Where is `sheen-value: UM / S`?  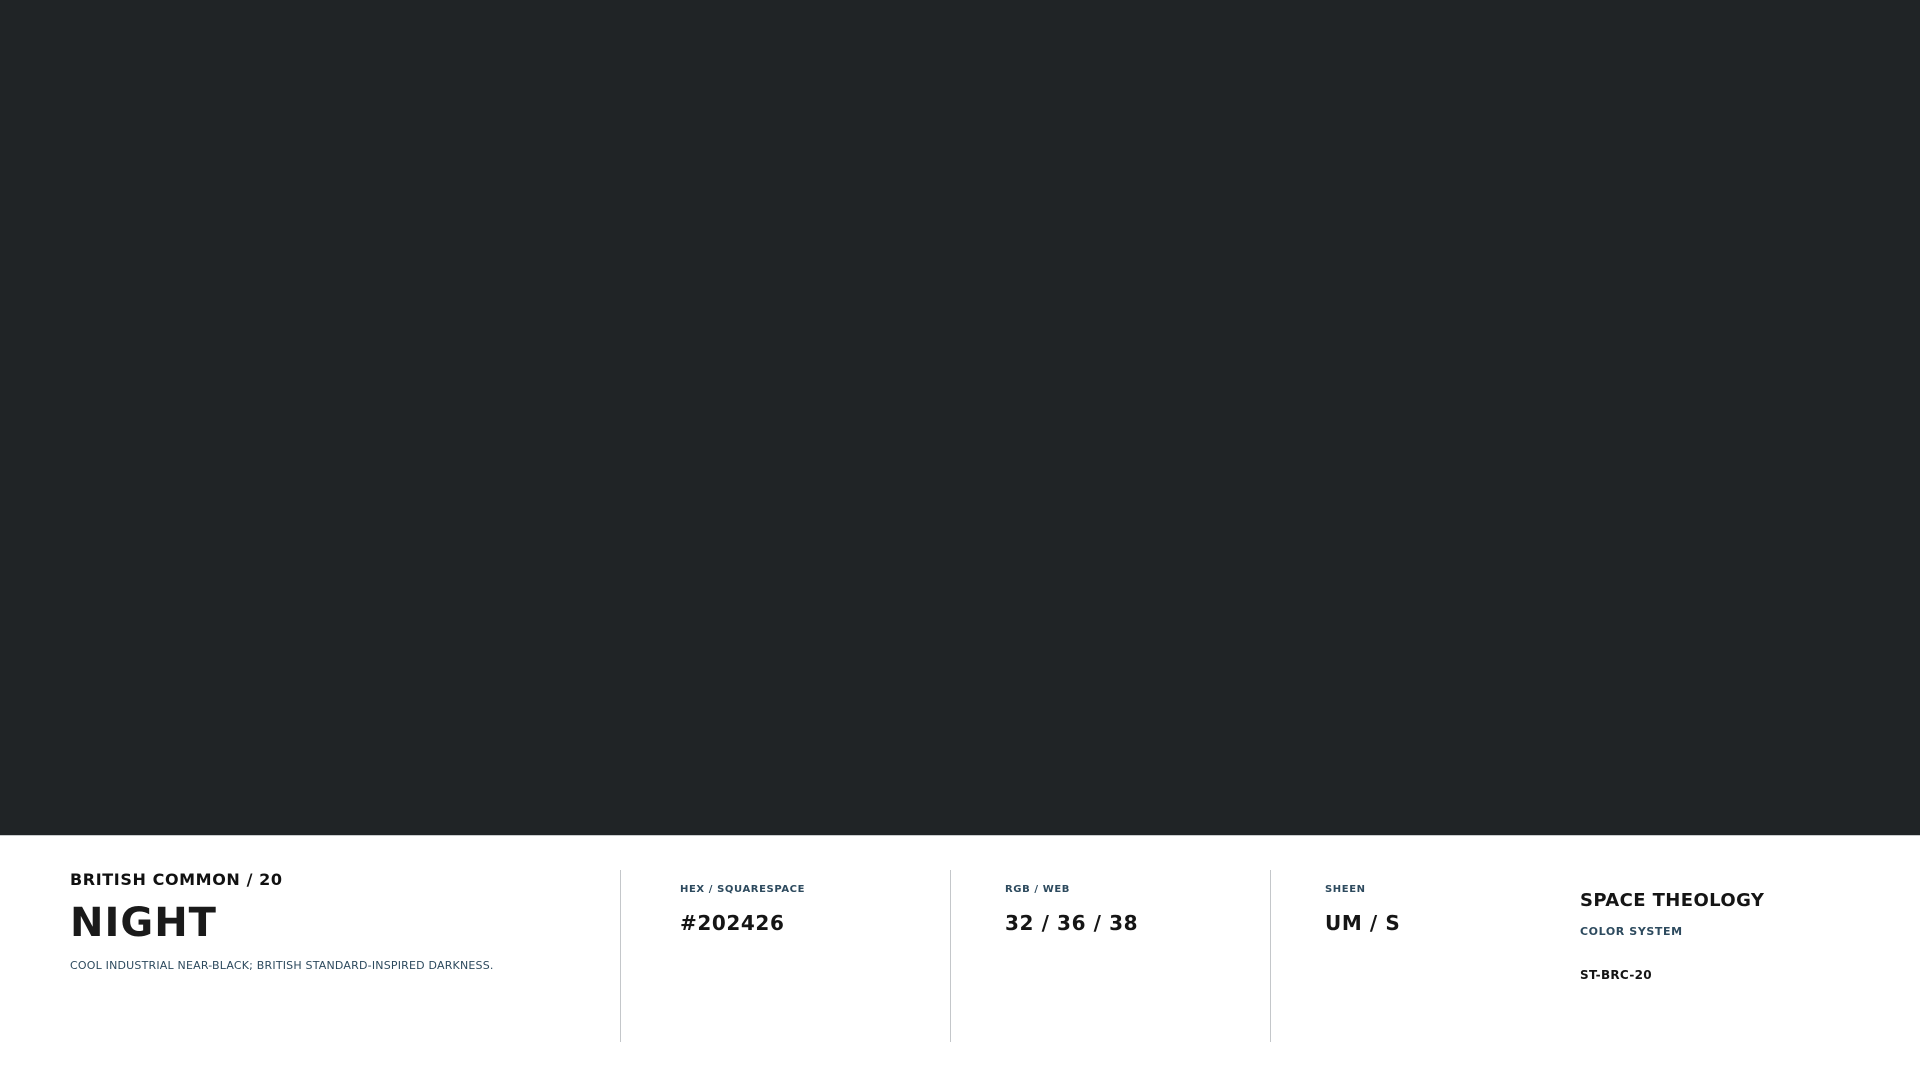
sheen-value: UM / S is located at coordinates (1363, 923).